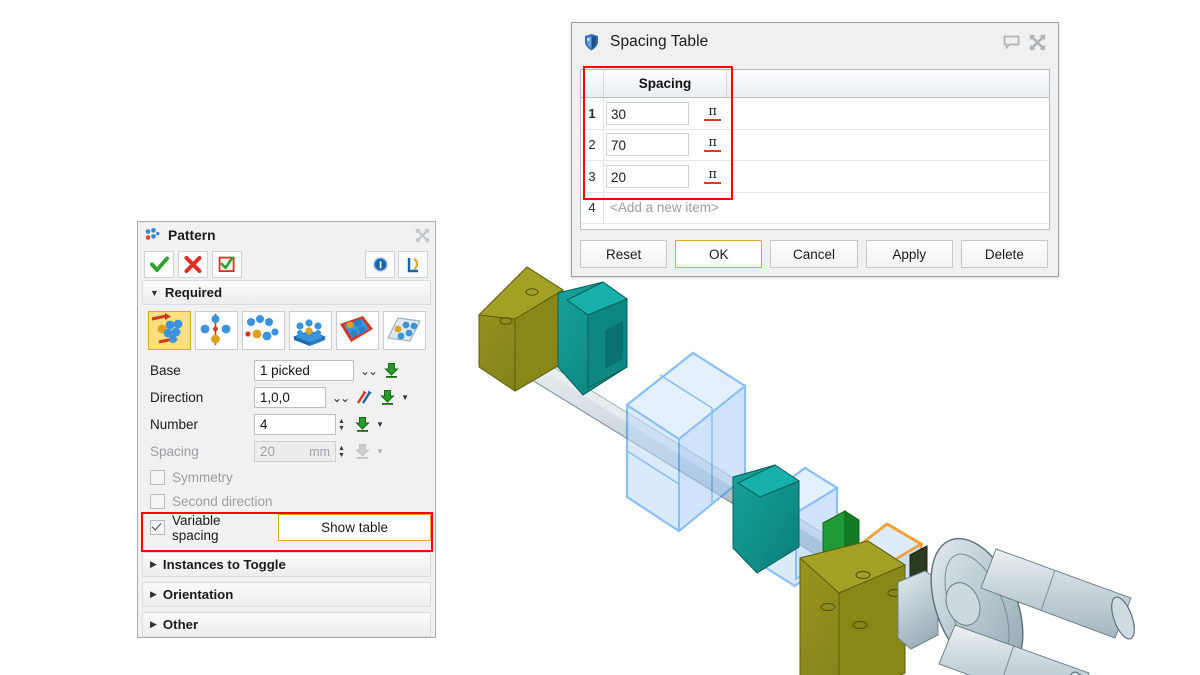 This screenshot has width=1200, height=675. I want to click on comment-icon, so click(1011, 42).